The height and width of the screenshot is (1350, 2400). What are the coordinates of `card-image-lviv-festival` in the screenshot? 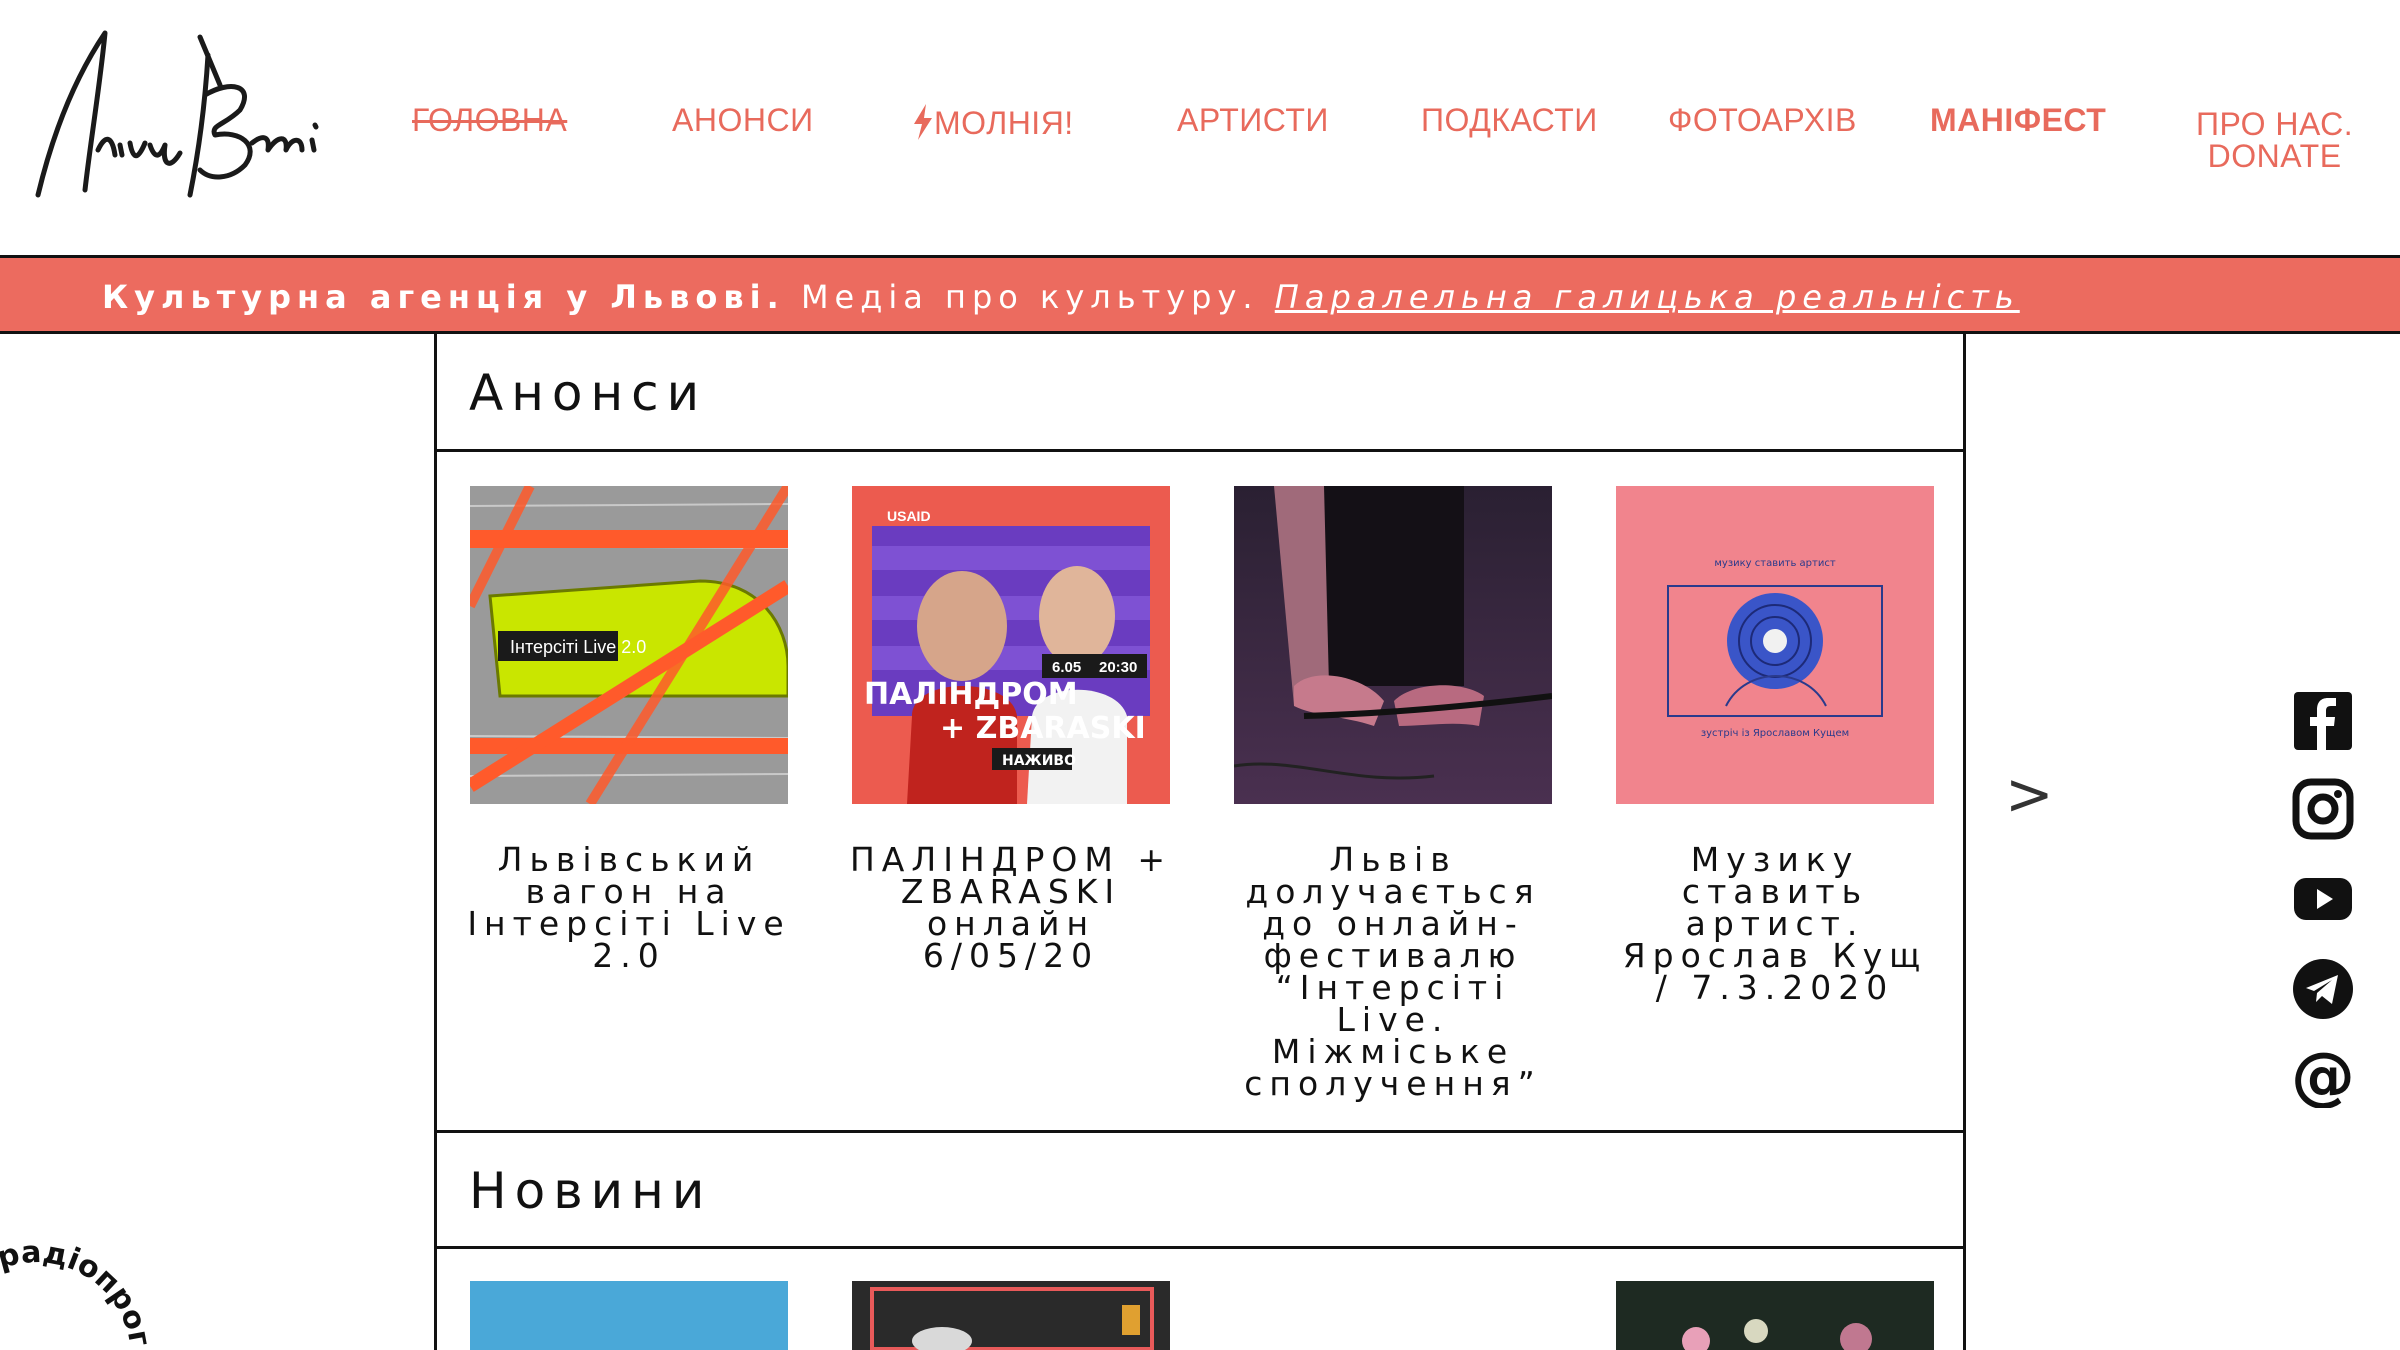 It's located at (1393, 645).